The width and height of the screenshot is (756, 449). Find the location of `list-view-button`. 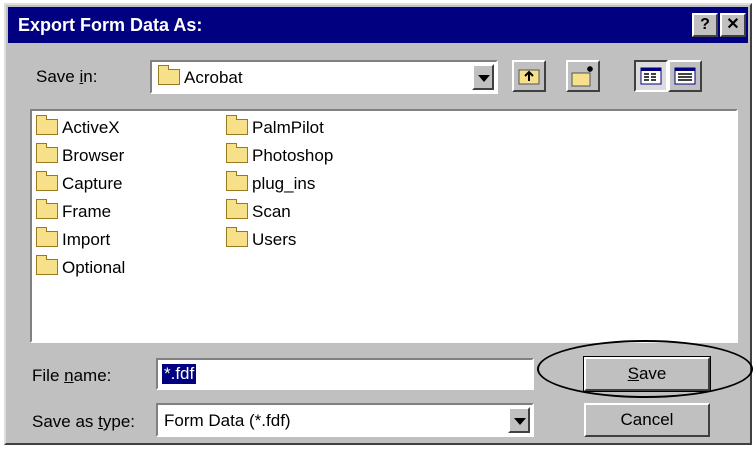

list-view-button is located at coordinates (651, 76).